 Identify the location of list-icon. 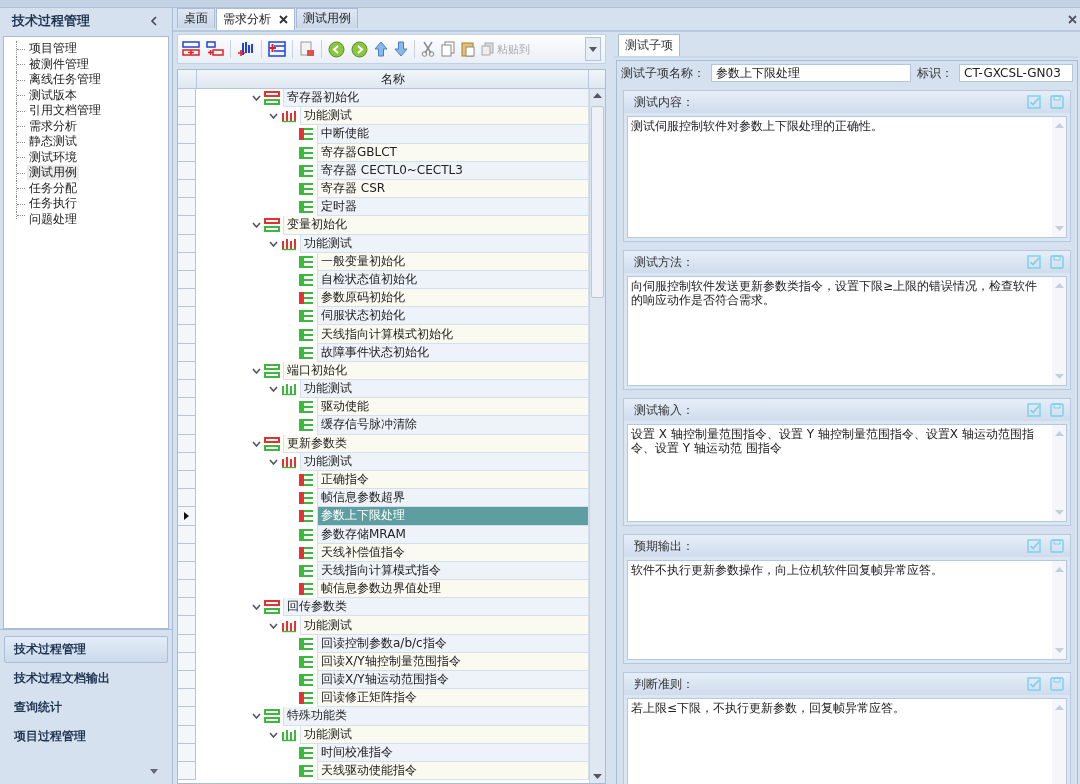
(277, 49).